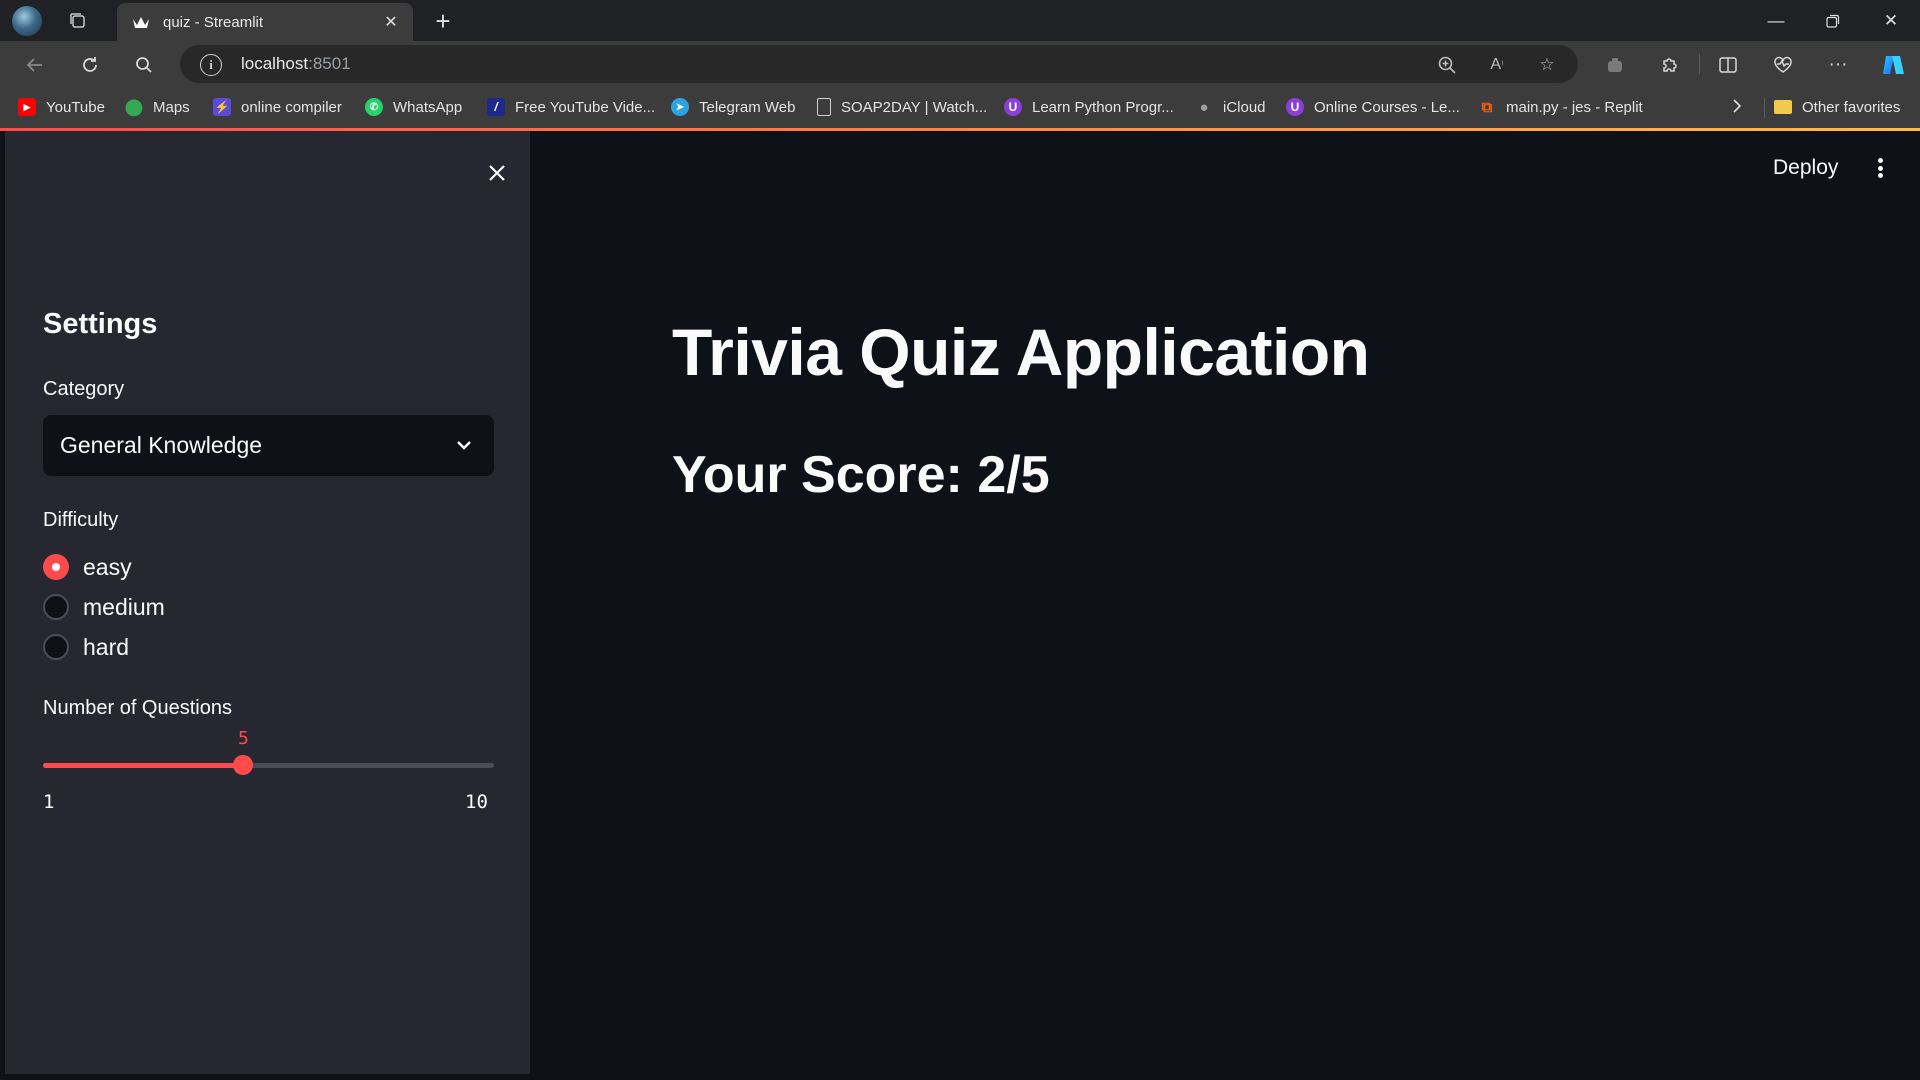  Describe the element at coordinates (27, 21) in the screenshot. I see `profile-avatar-icon` at that location.